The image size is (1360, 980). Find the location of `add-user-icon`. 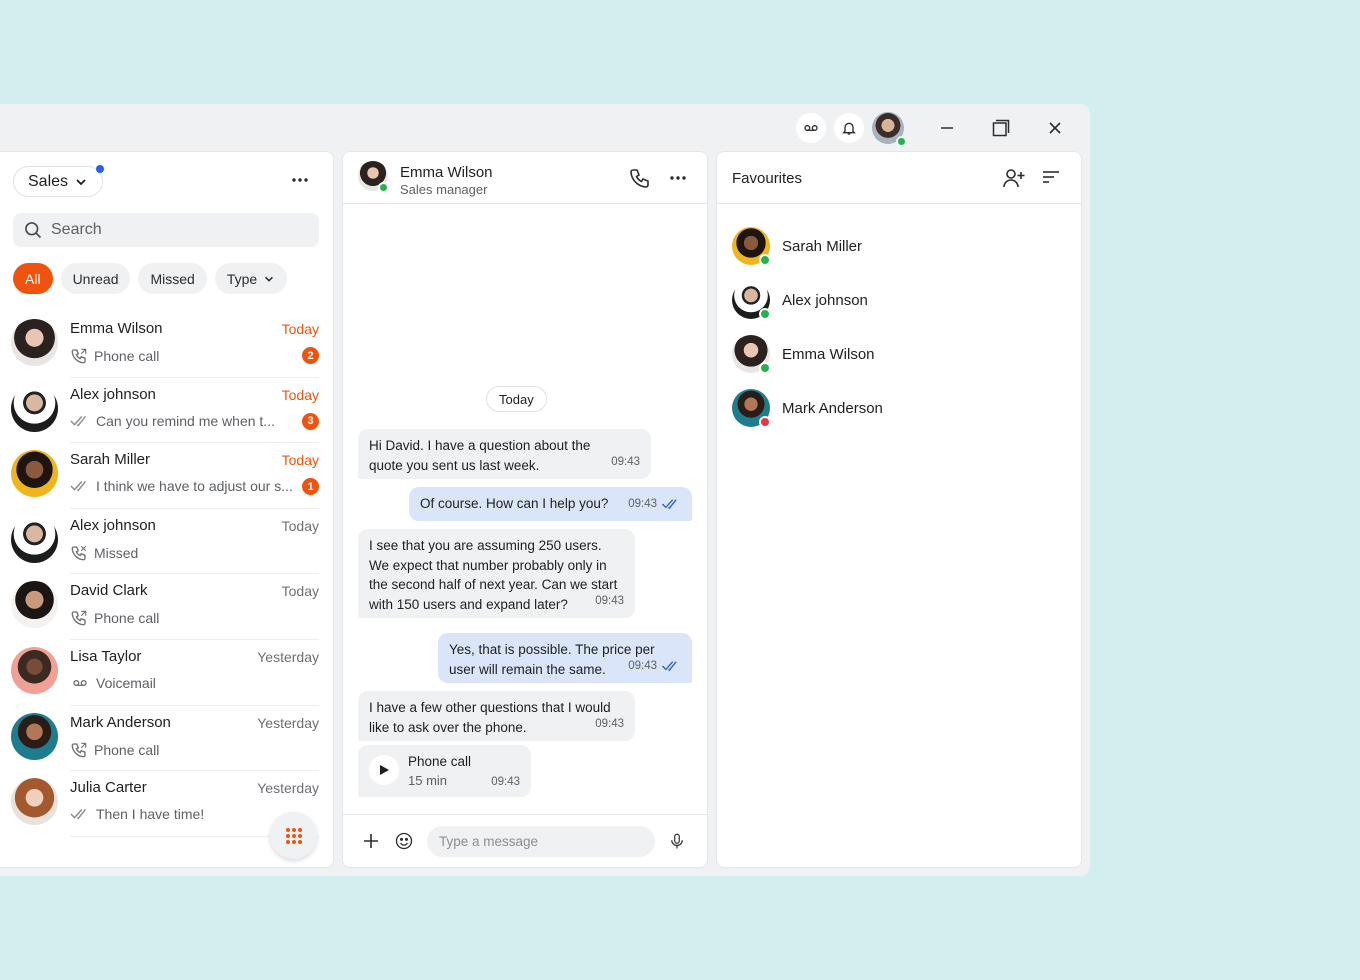

add-user-icon is located at coordinates (1014, 178).